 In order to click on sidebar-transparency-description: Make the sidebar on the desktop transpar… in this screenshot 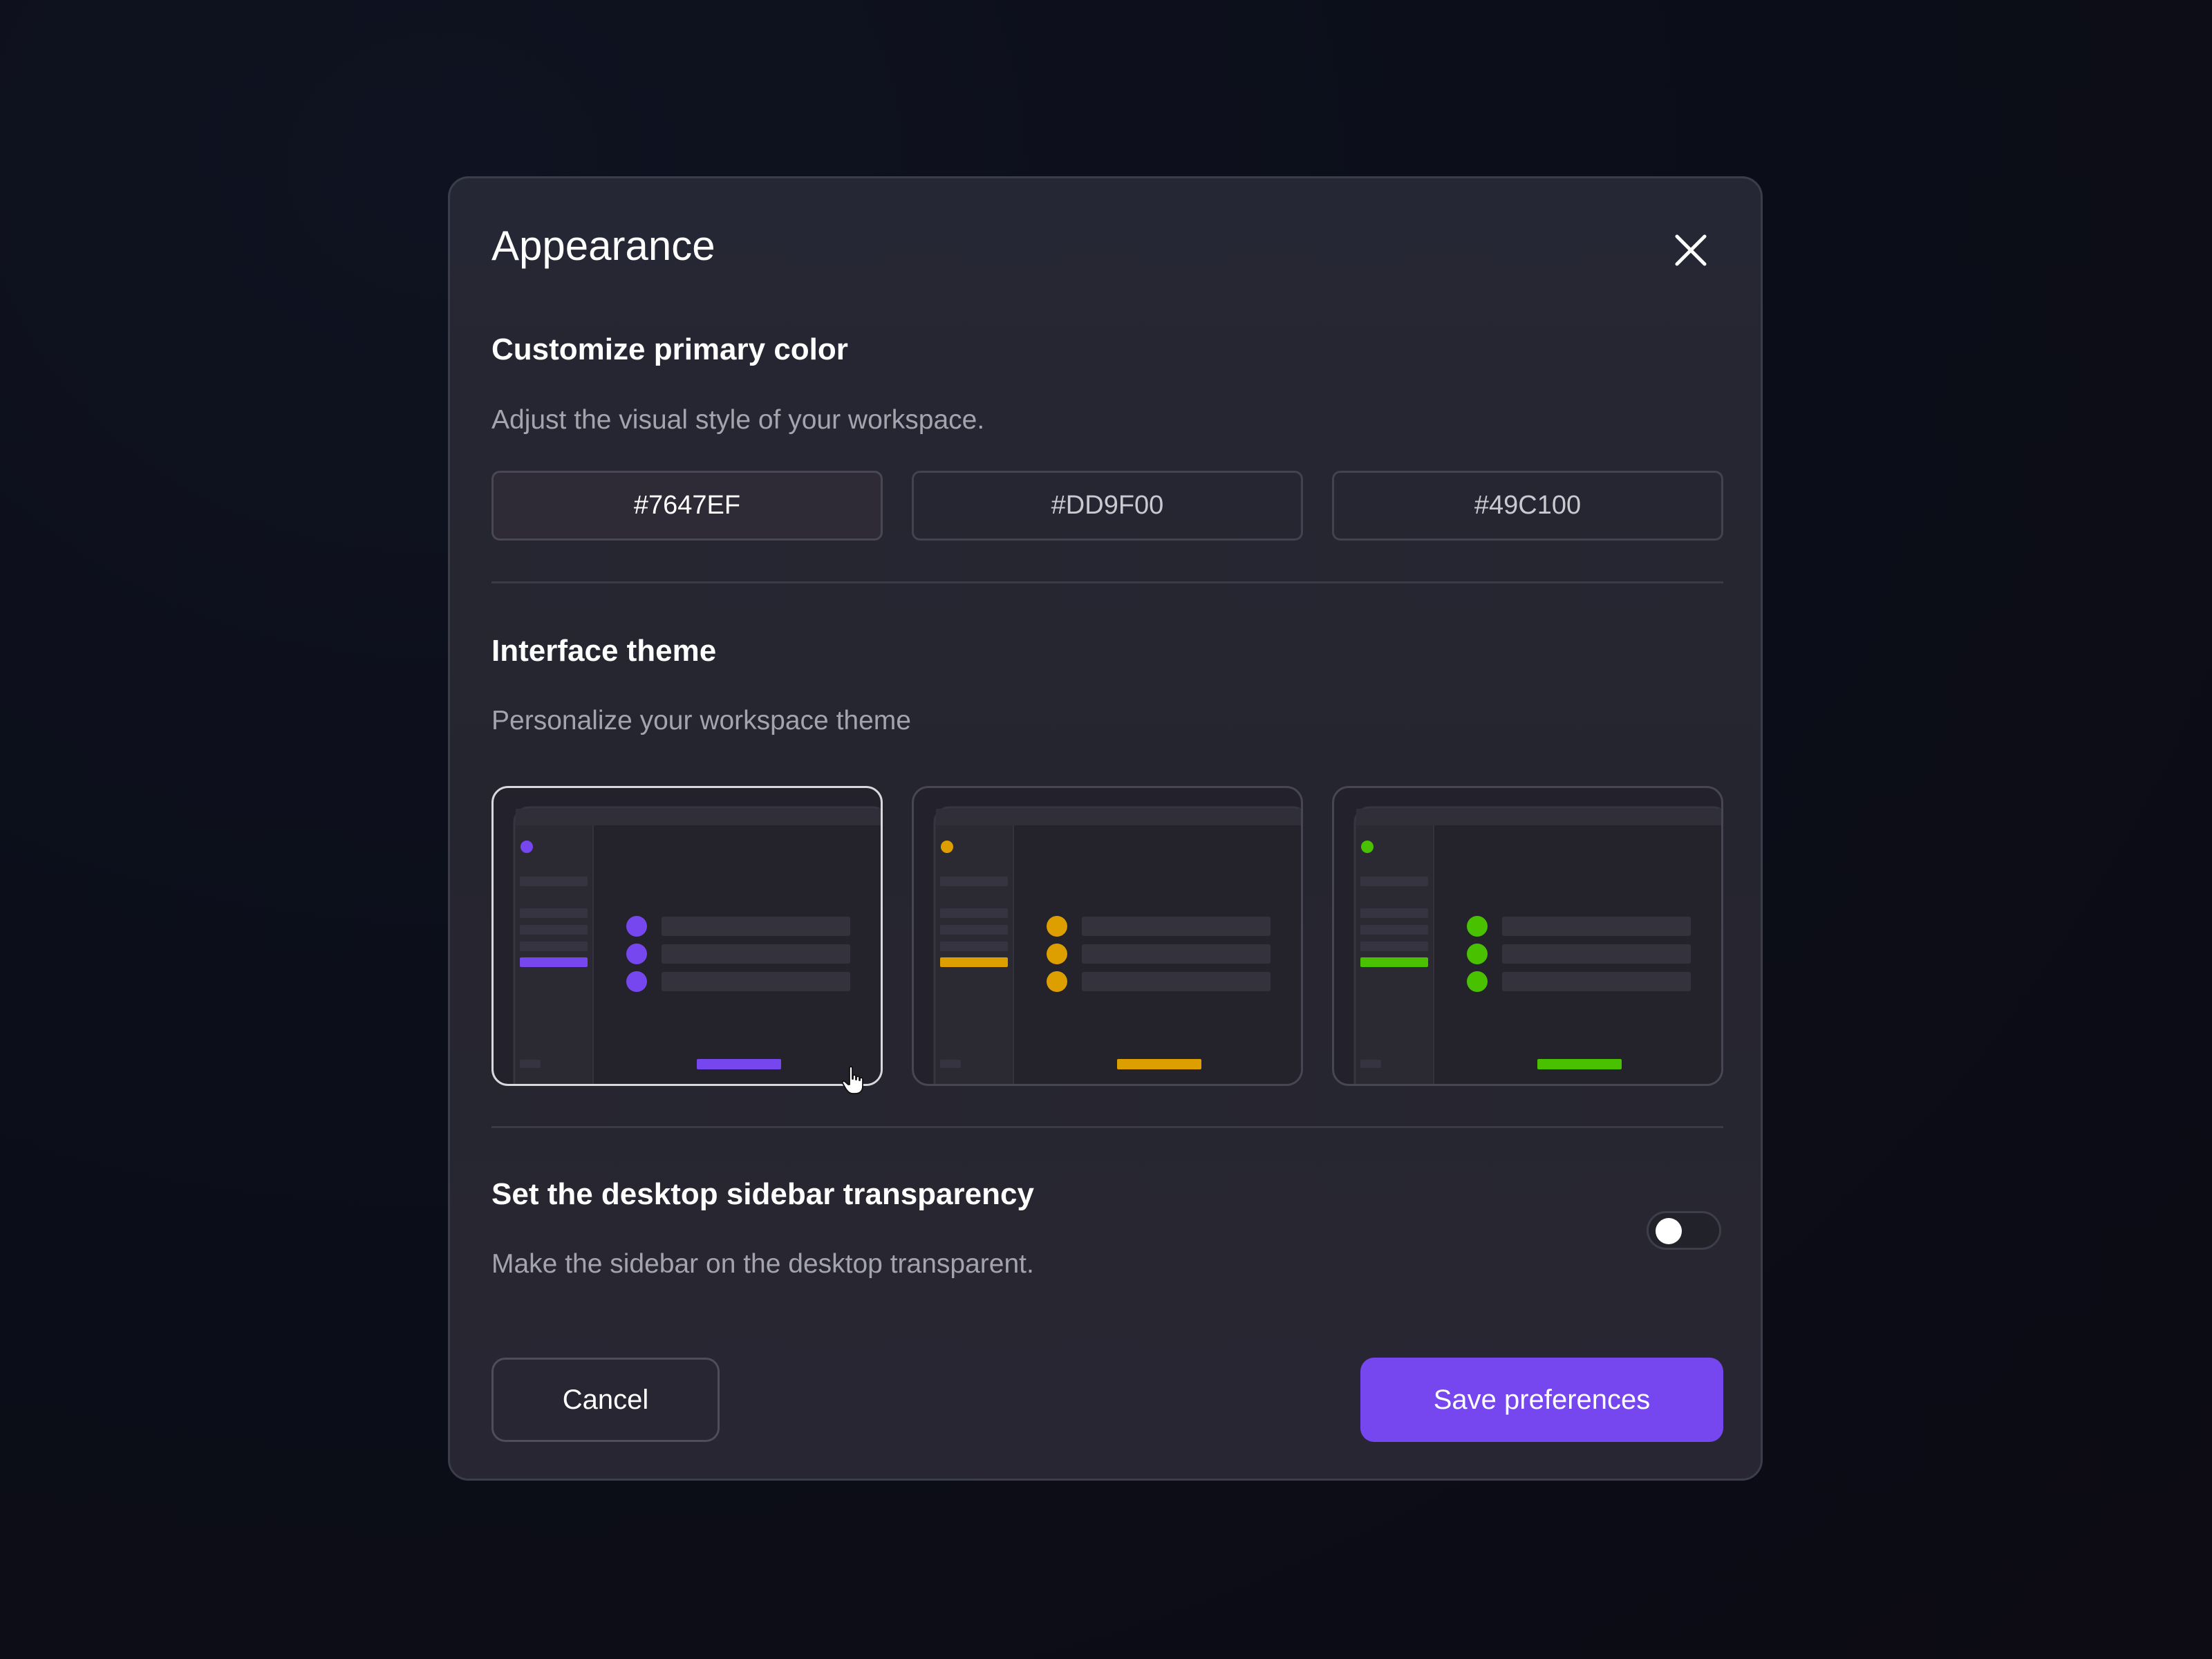, I will do `click(763, 1264)`.